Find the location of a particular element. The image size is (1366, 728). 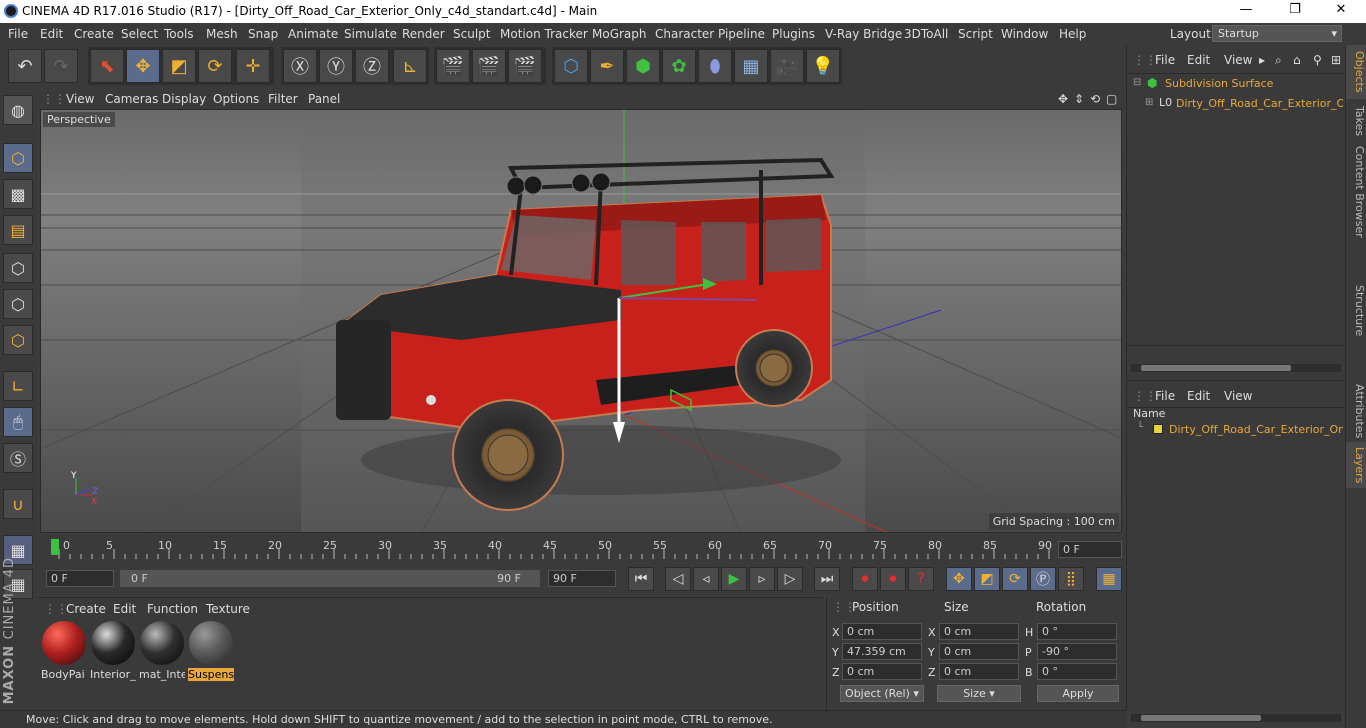

menu-create: Create is located at coordinates (94, 34).